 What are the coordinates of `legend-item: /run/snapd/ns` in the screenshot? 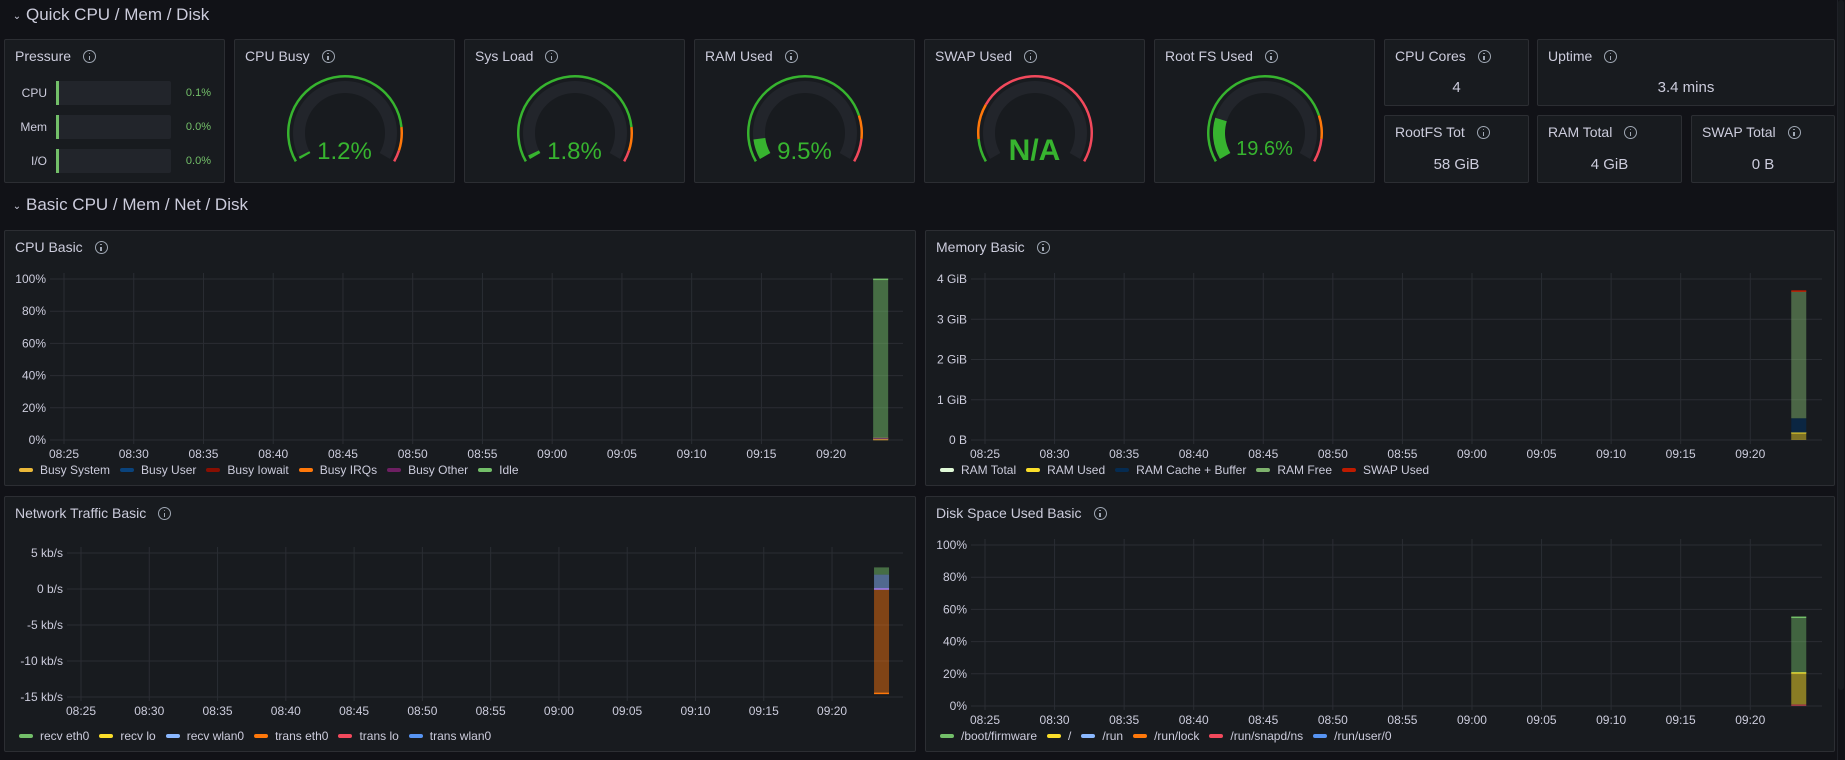 It's located at (1256, 736).